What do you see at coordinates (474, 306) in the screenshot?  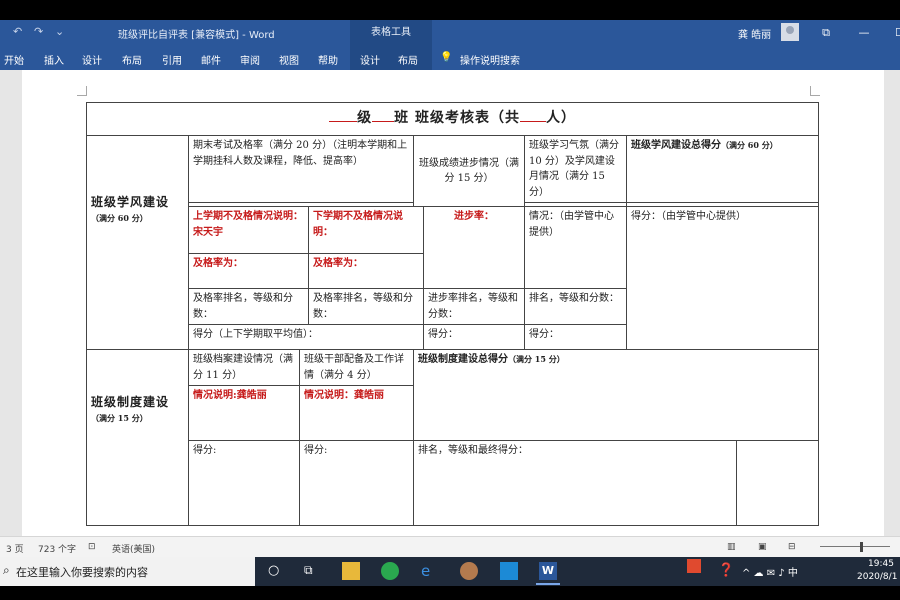 I see `progress-rank: 进步率排名，等级和分数：` at bounding box center [474, 306].